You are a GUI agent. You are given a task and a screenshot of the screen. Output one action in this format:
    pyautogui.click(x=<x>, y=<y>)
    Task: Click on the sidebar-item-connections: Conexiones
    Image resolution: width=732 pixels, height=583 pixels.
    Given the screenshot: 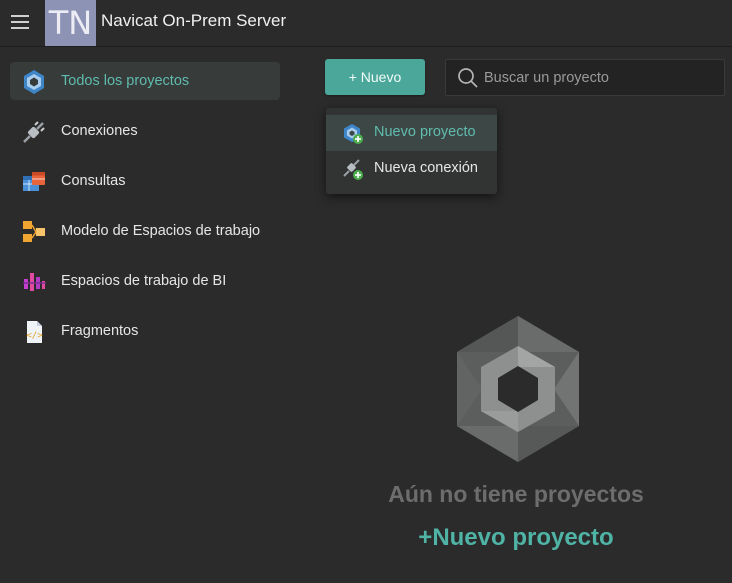 What is the action you would take?
    pyautogui.click(x=145, y=131)
    